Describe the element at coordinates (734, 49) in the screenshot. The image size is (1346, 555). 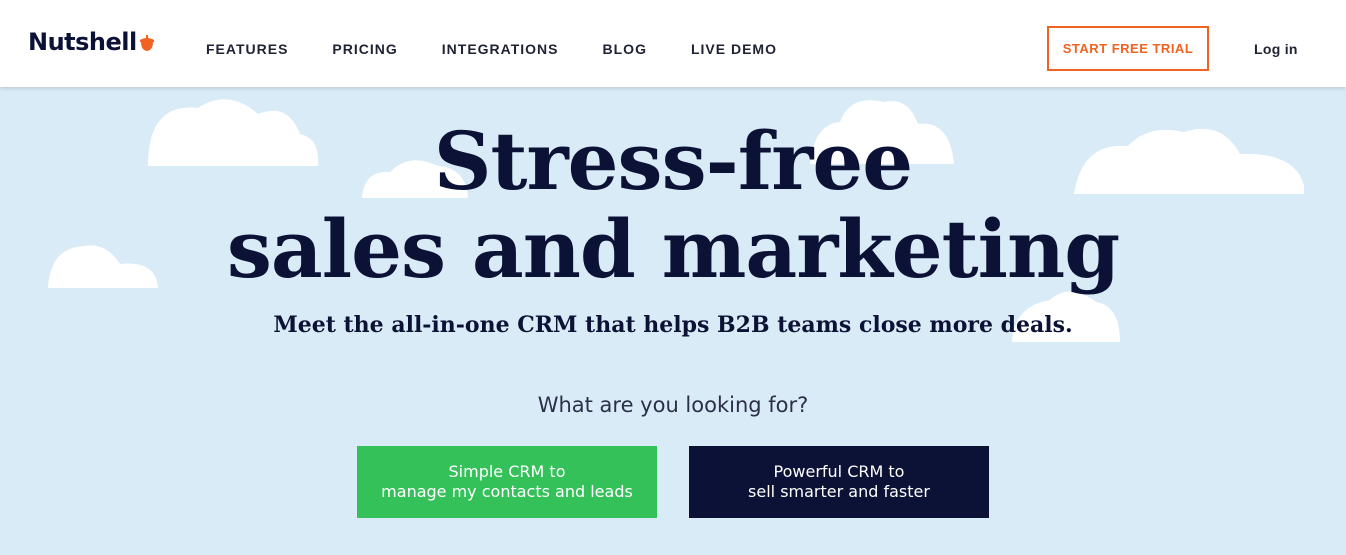
I see `nav-live-demo: LIVE DEMO` at that location.